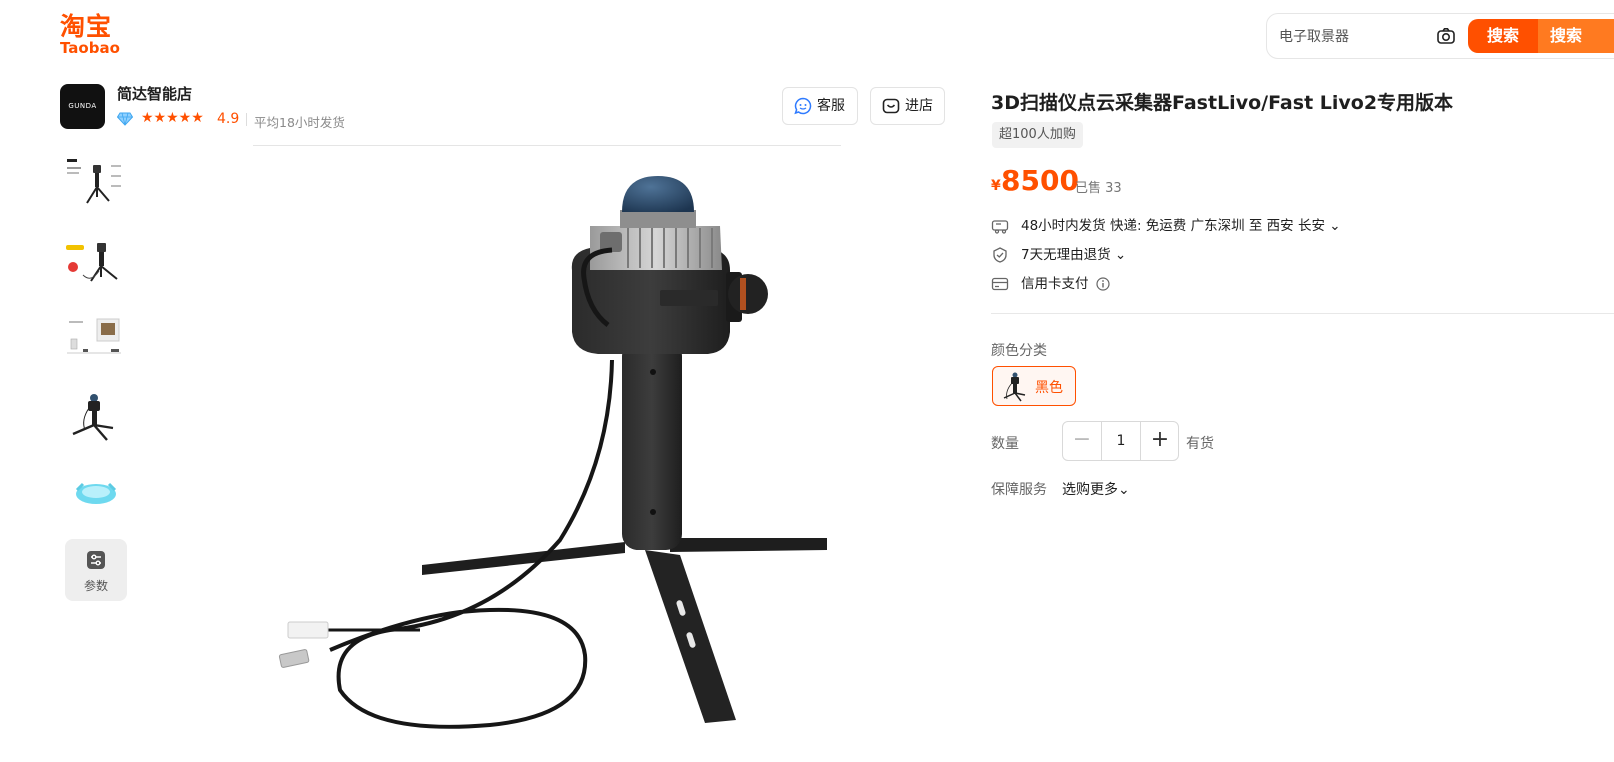  What do you see at coordinates (1005, 444) in the screenshot?
I see `quantity-label: 数量` at bounding box center [1005, 444].